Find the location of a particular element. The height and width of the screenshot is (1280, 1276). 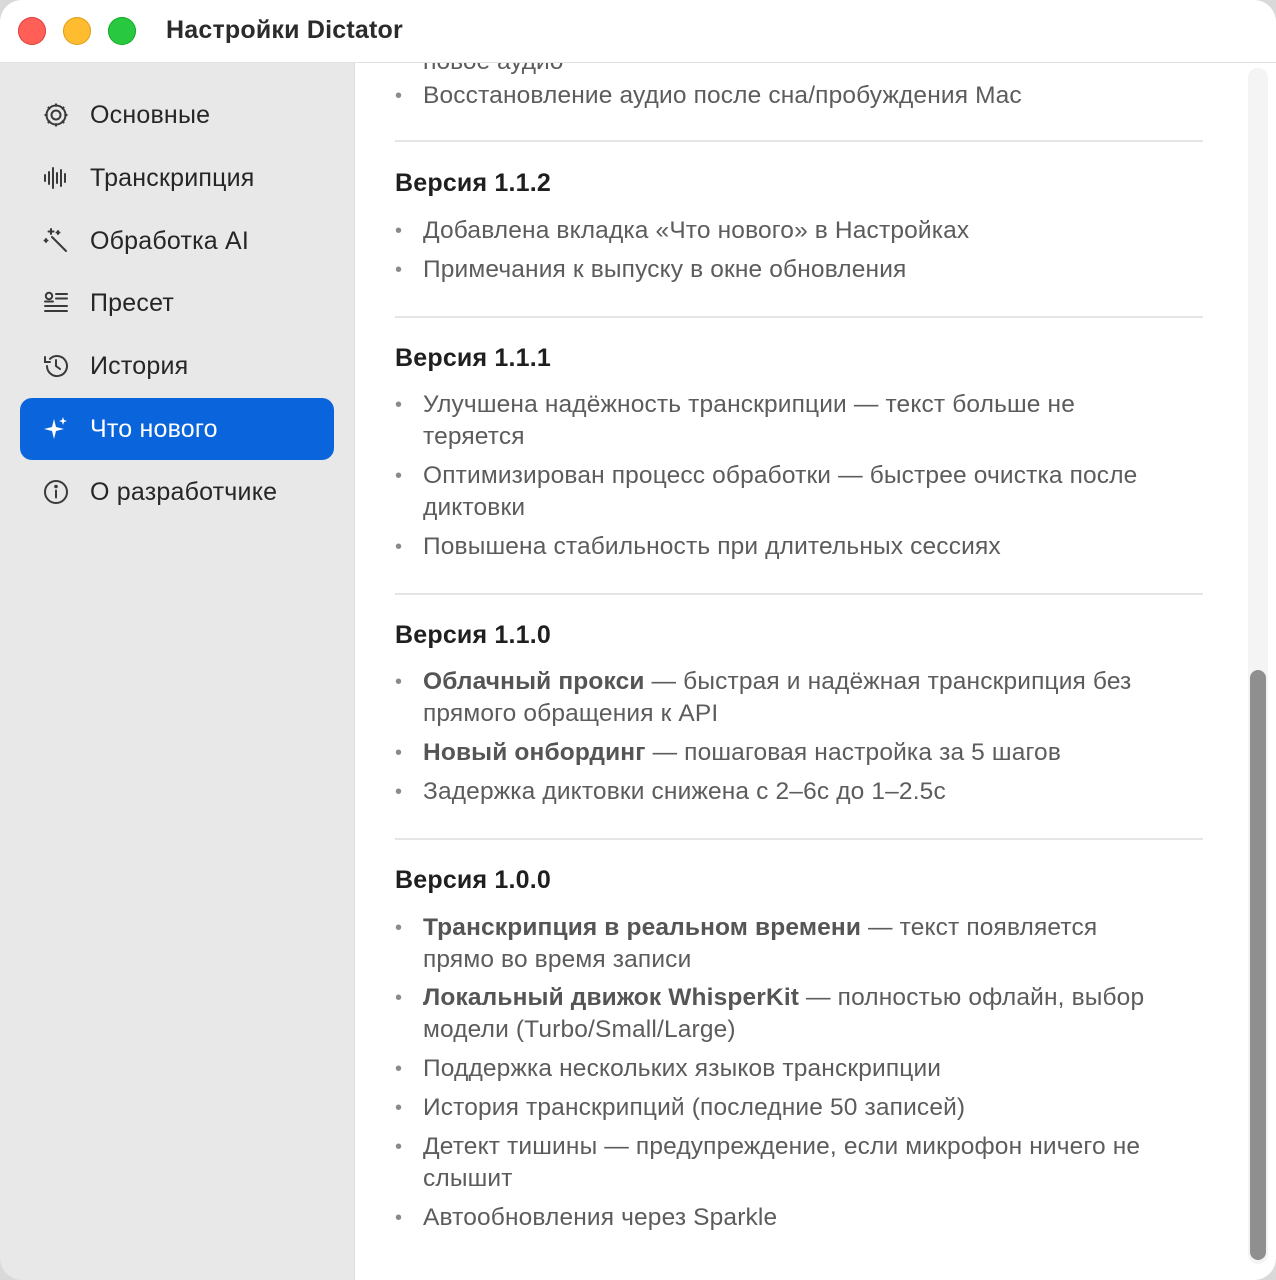

scrollbar-thumb is located at coordinates (1258, 965).